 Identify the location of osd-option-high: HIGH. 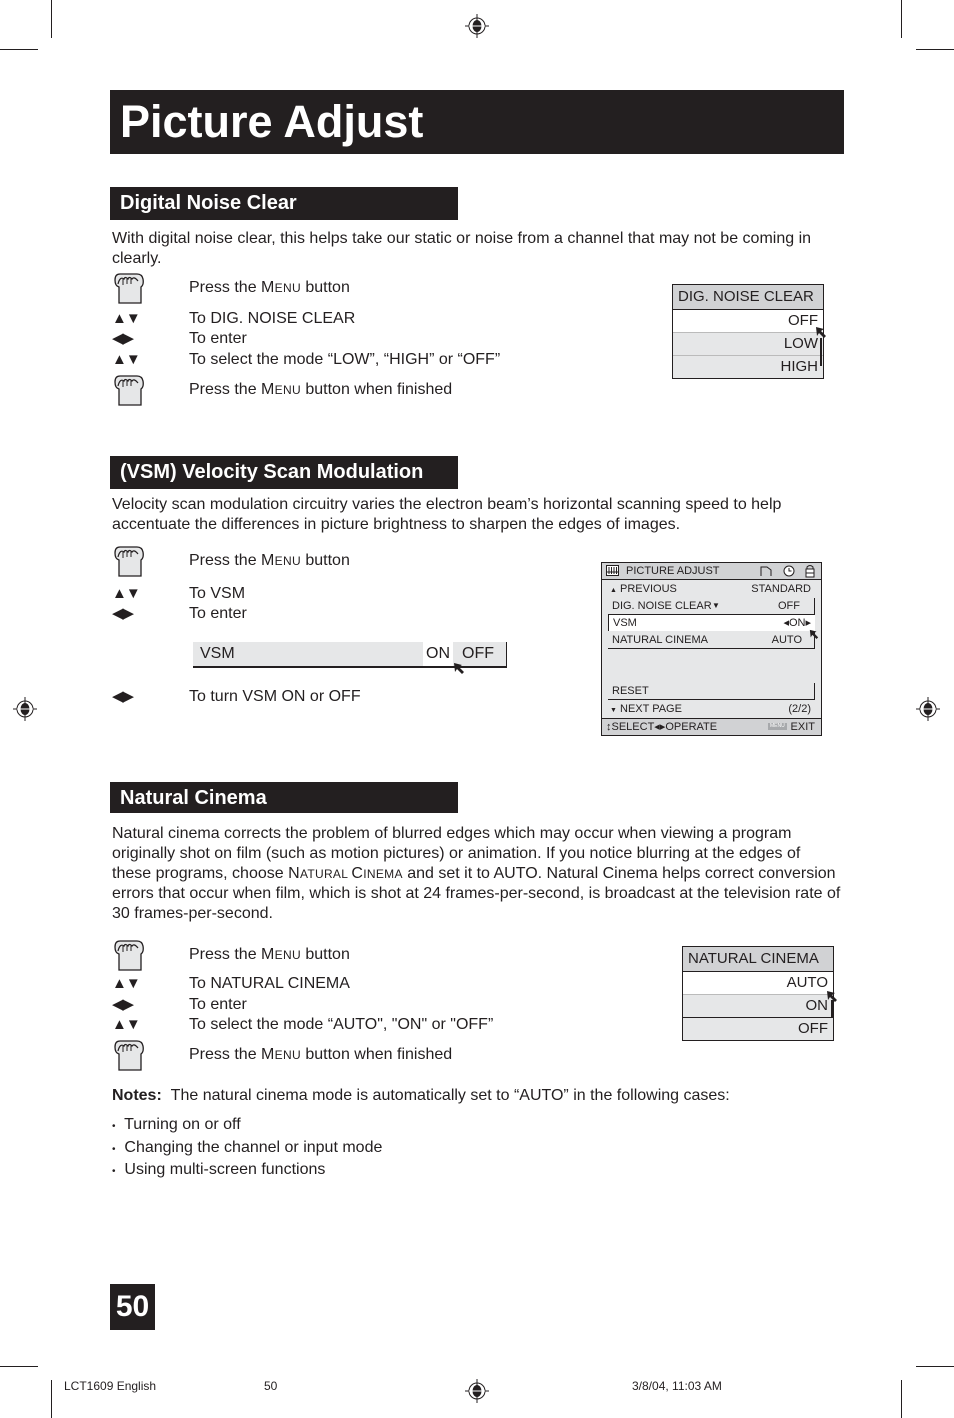
(748, 367).